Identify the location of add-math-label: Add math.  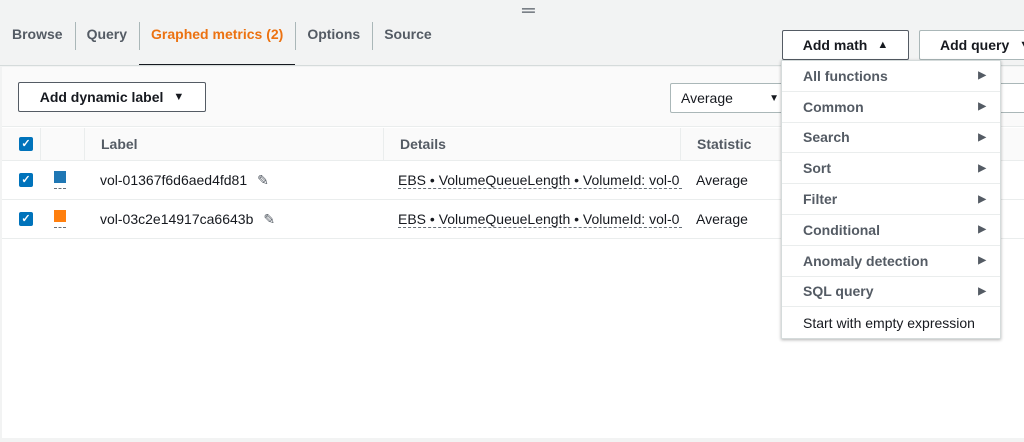
(835, 45).